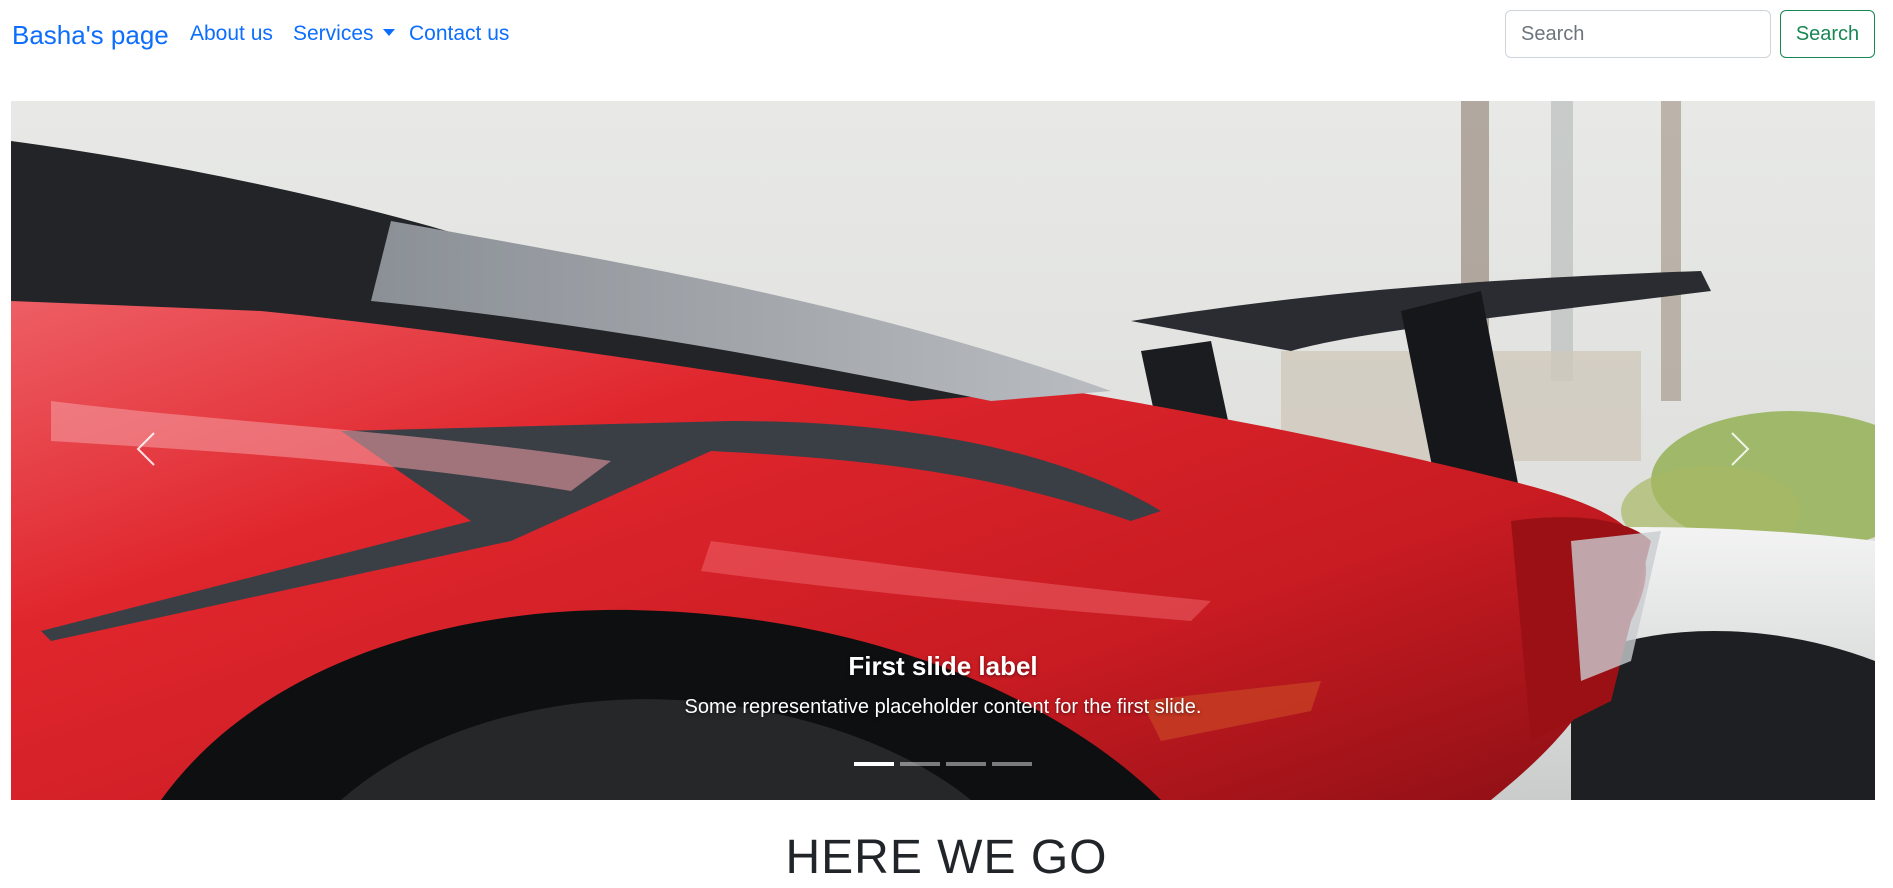 This screenshot has width=1893, height=888. I want to click on nav-dropdown-services: Services, so click(344, 34).